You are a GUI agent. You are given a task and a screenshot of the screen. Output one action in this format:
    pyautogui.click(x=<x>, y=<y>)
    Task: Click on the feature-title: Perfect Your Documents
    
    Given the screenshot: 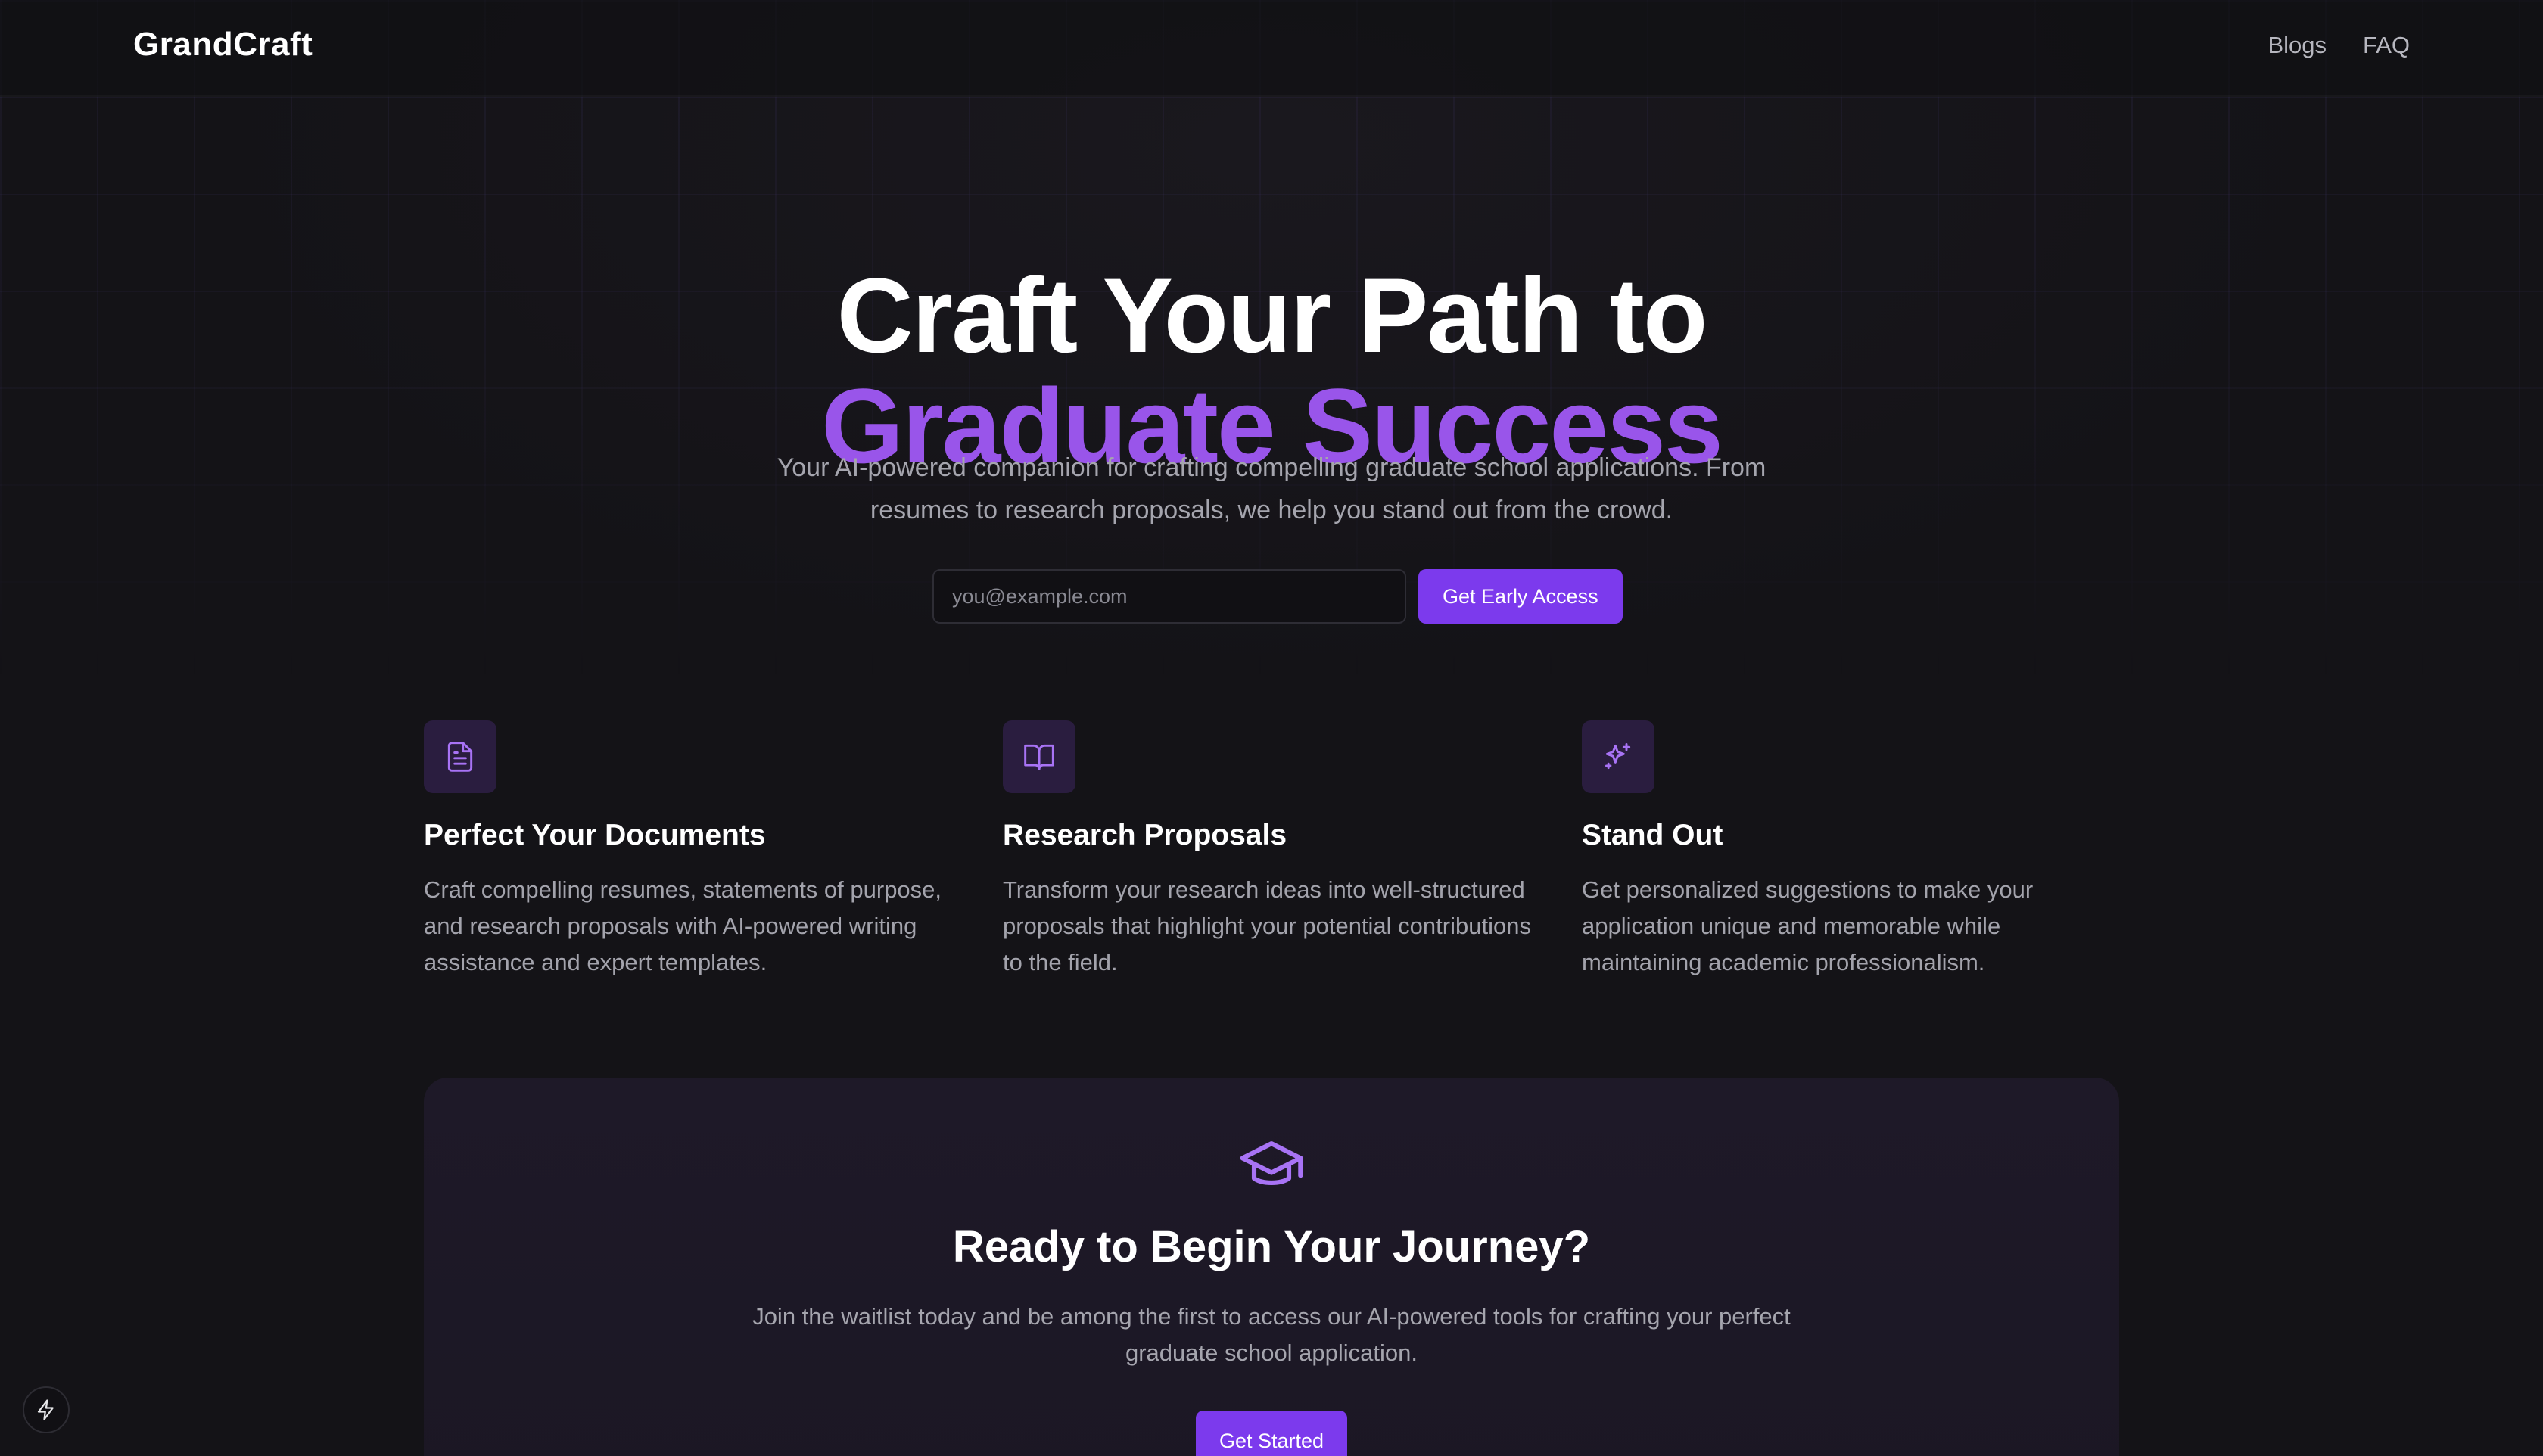 What is the action you would take?
    pyautogui.click(x=595, y=835)
    